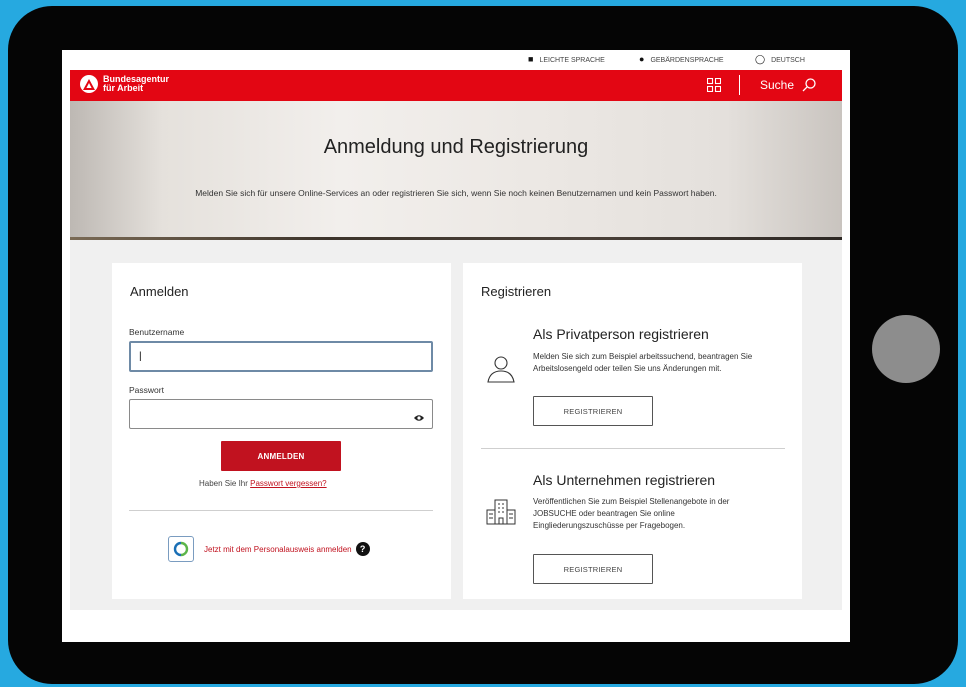 The image size is (966, 687). I want to click on person-icon, so click(501, 371).